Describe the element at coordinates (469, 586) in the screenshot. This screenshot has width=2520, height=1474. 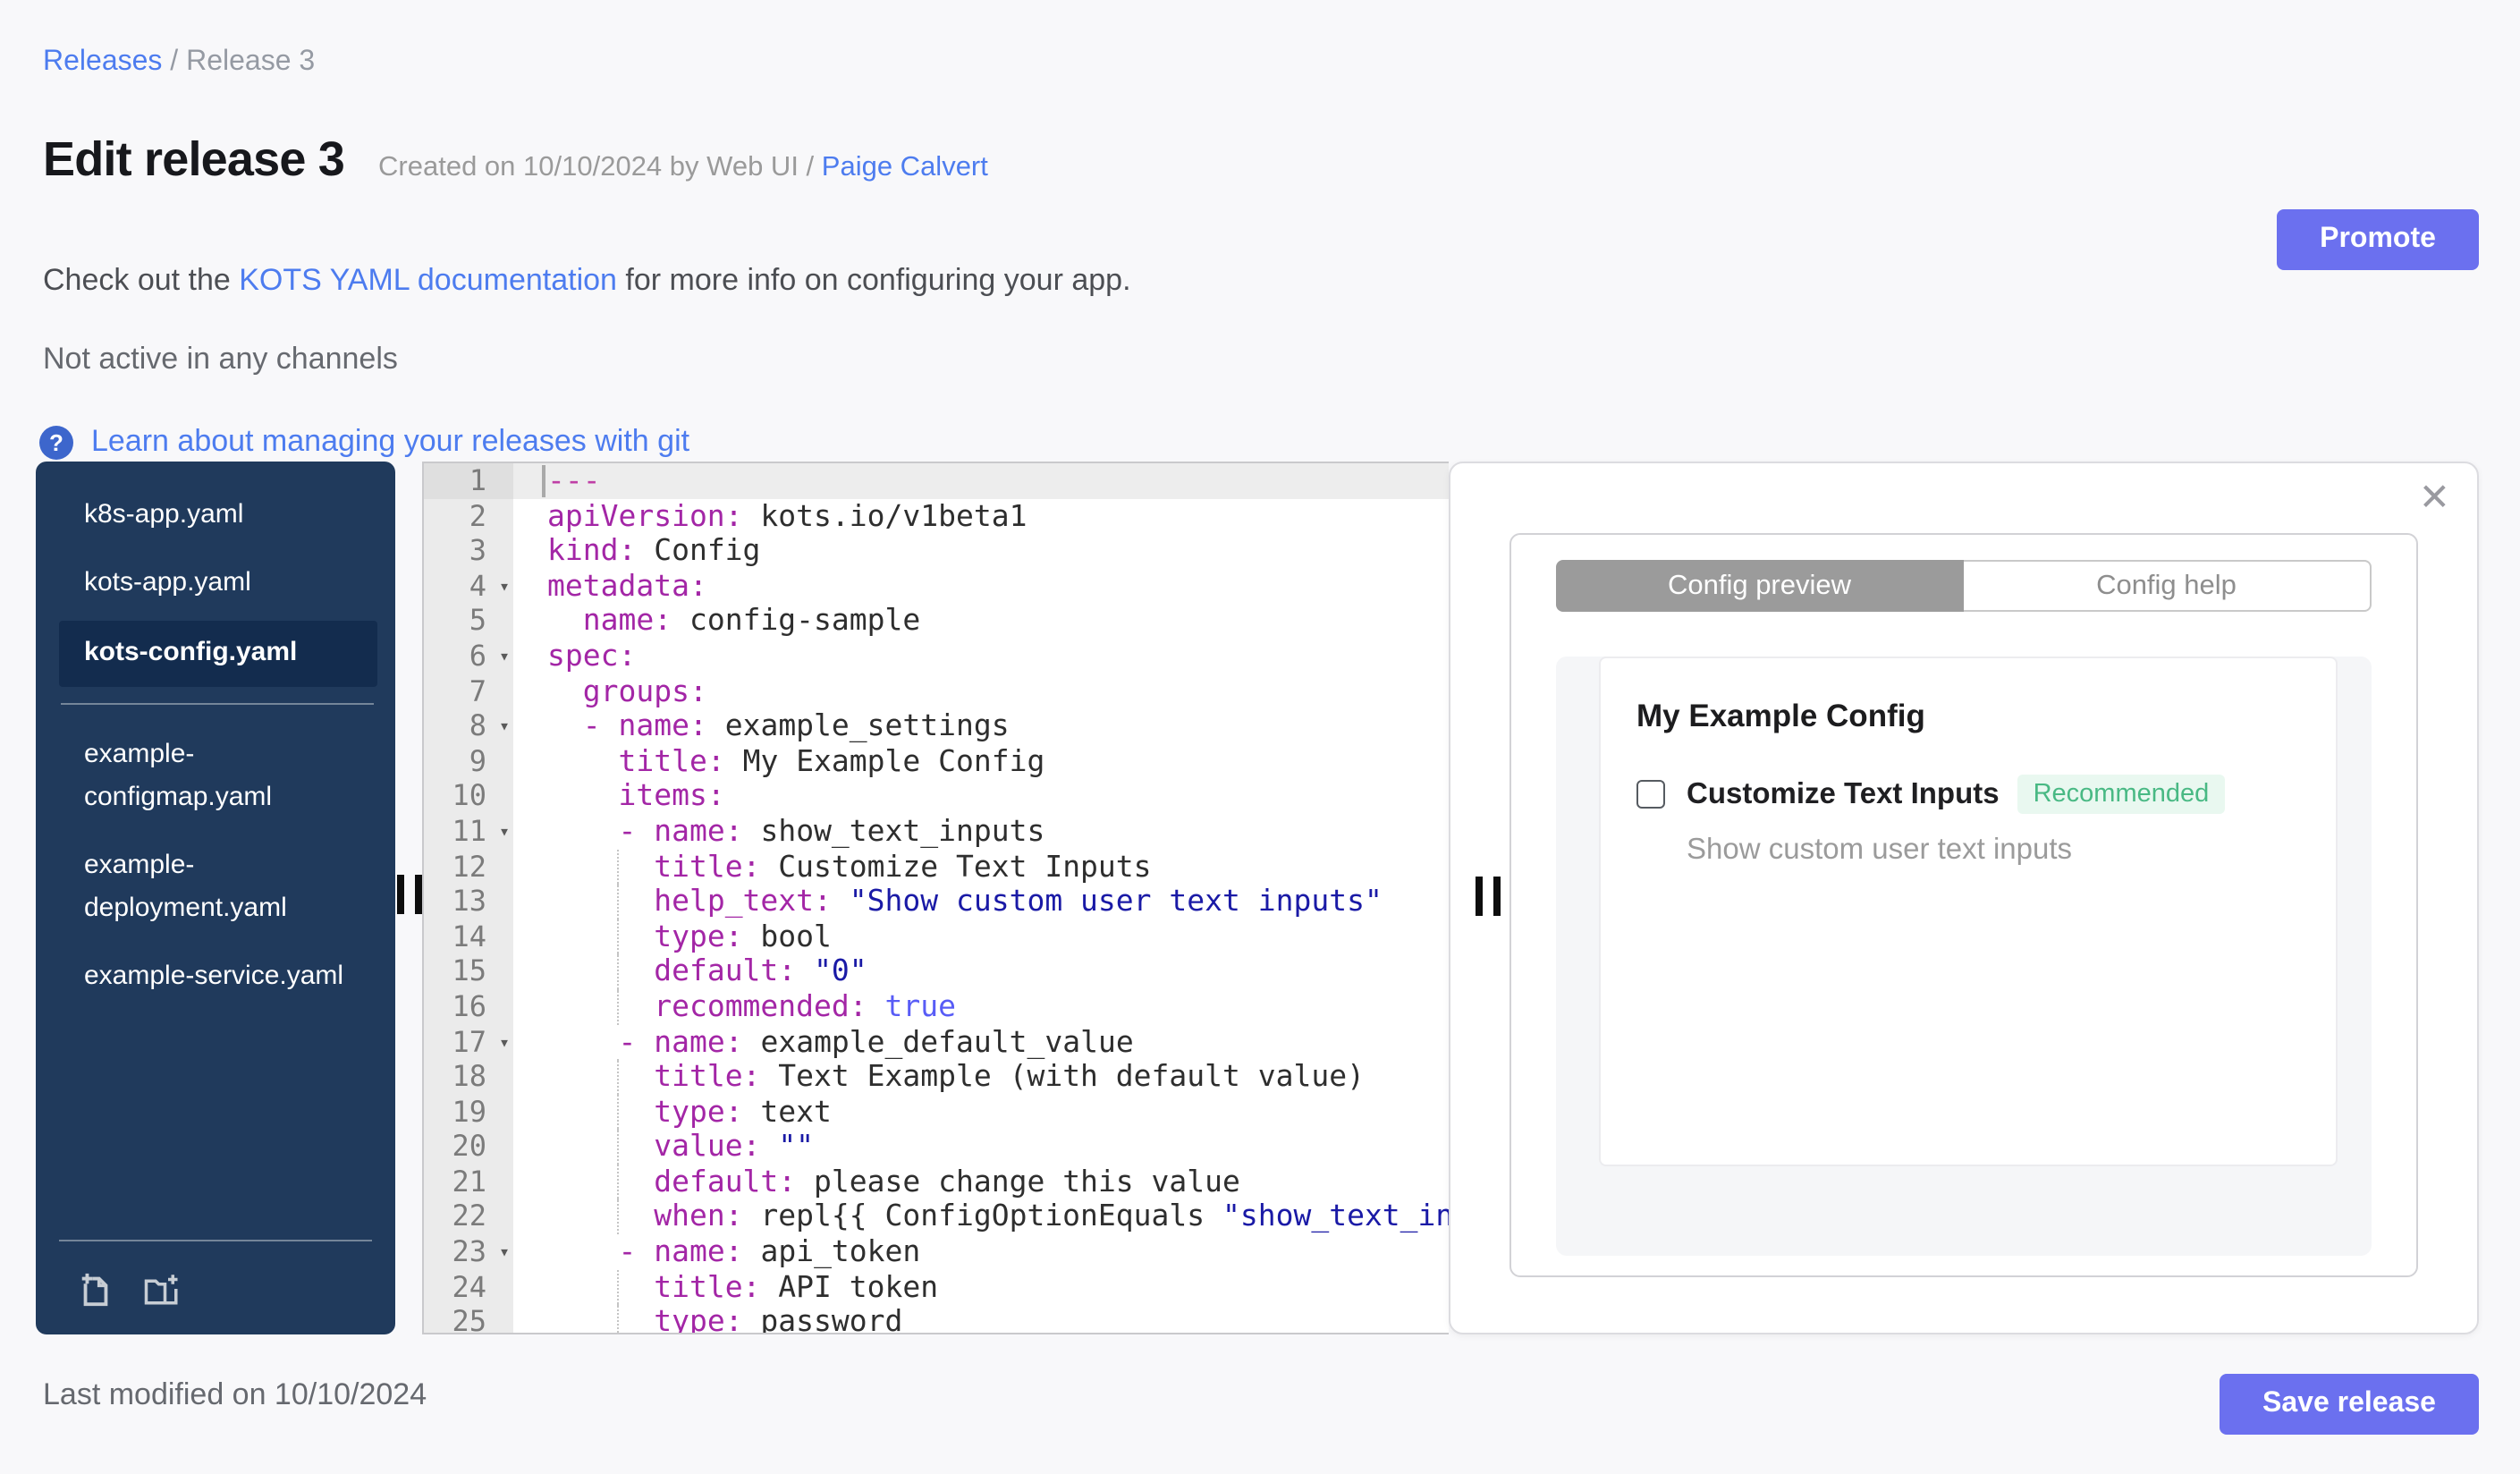
I see `line-number: 4 ▾` at that location.